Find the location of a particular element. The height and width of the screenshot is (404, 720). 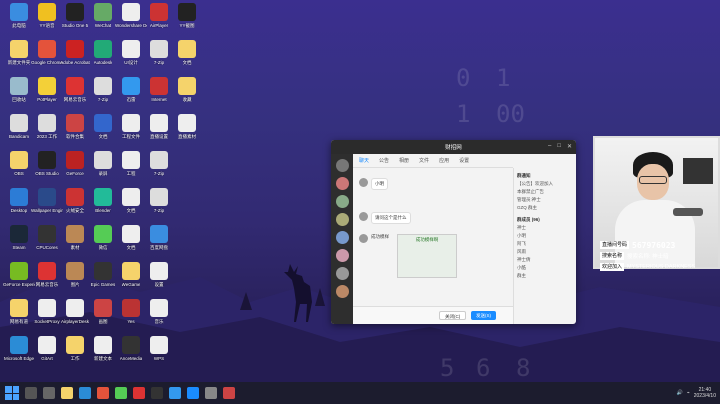

desktop-icon: 此电脑 is located at coordinates (19, 15).